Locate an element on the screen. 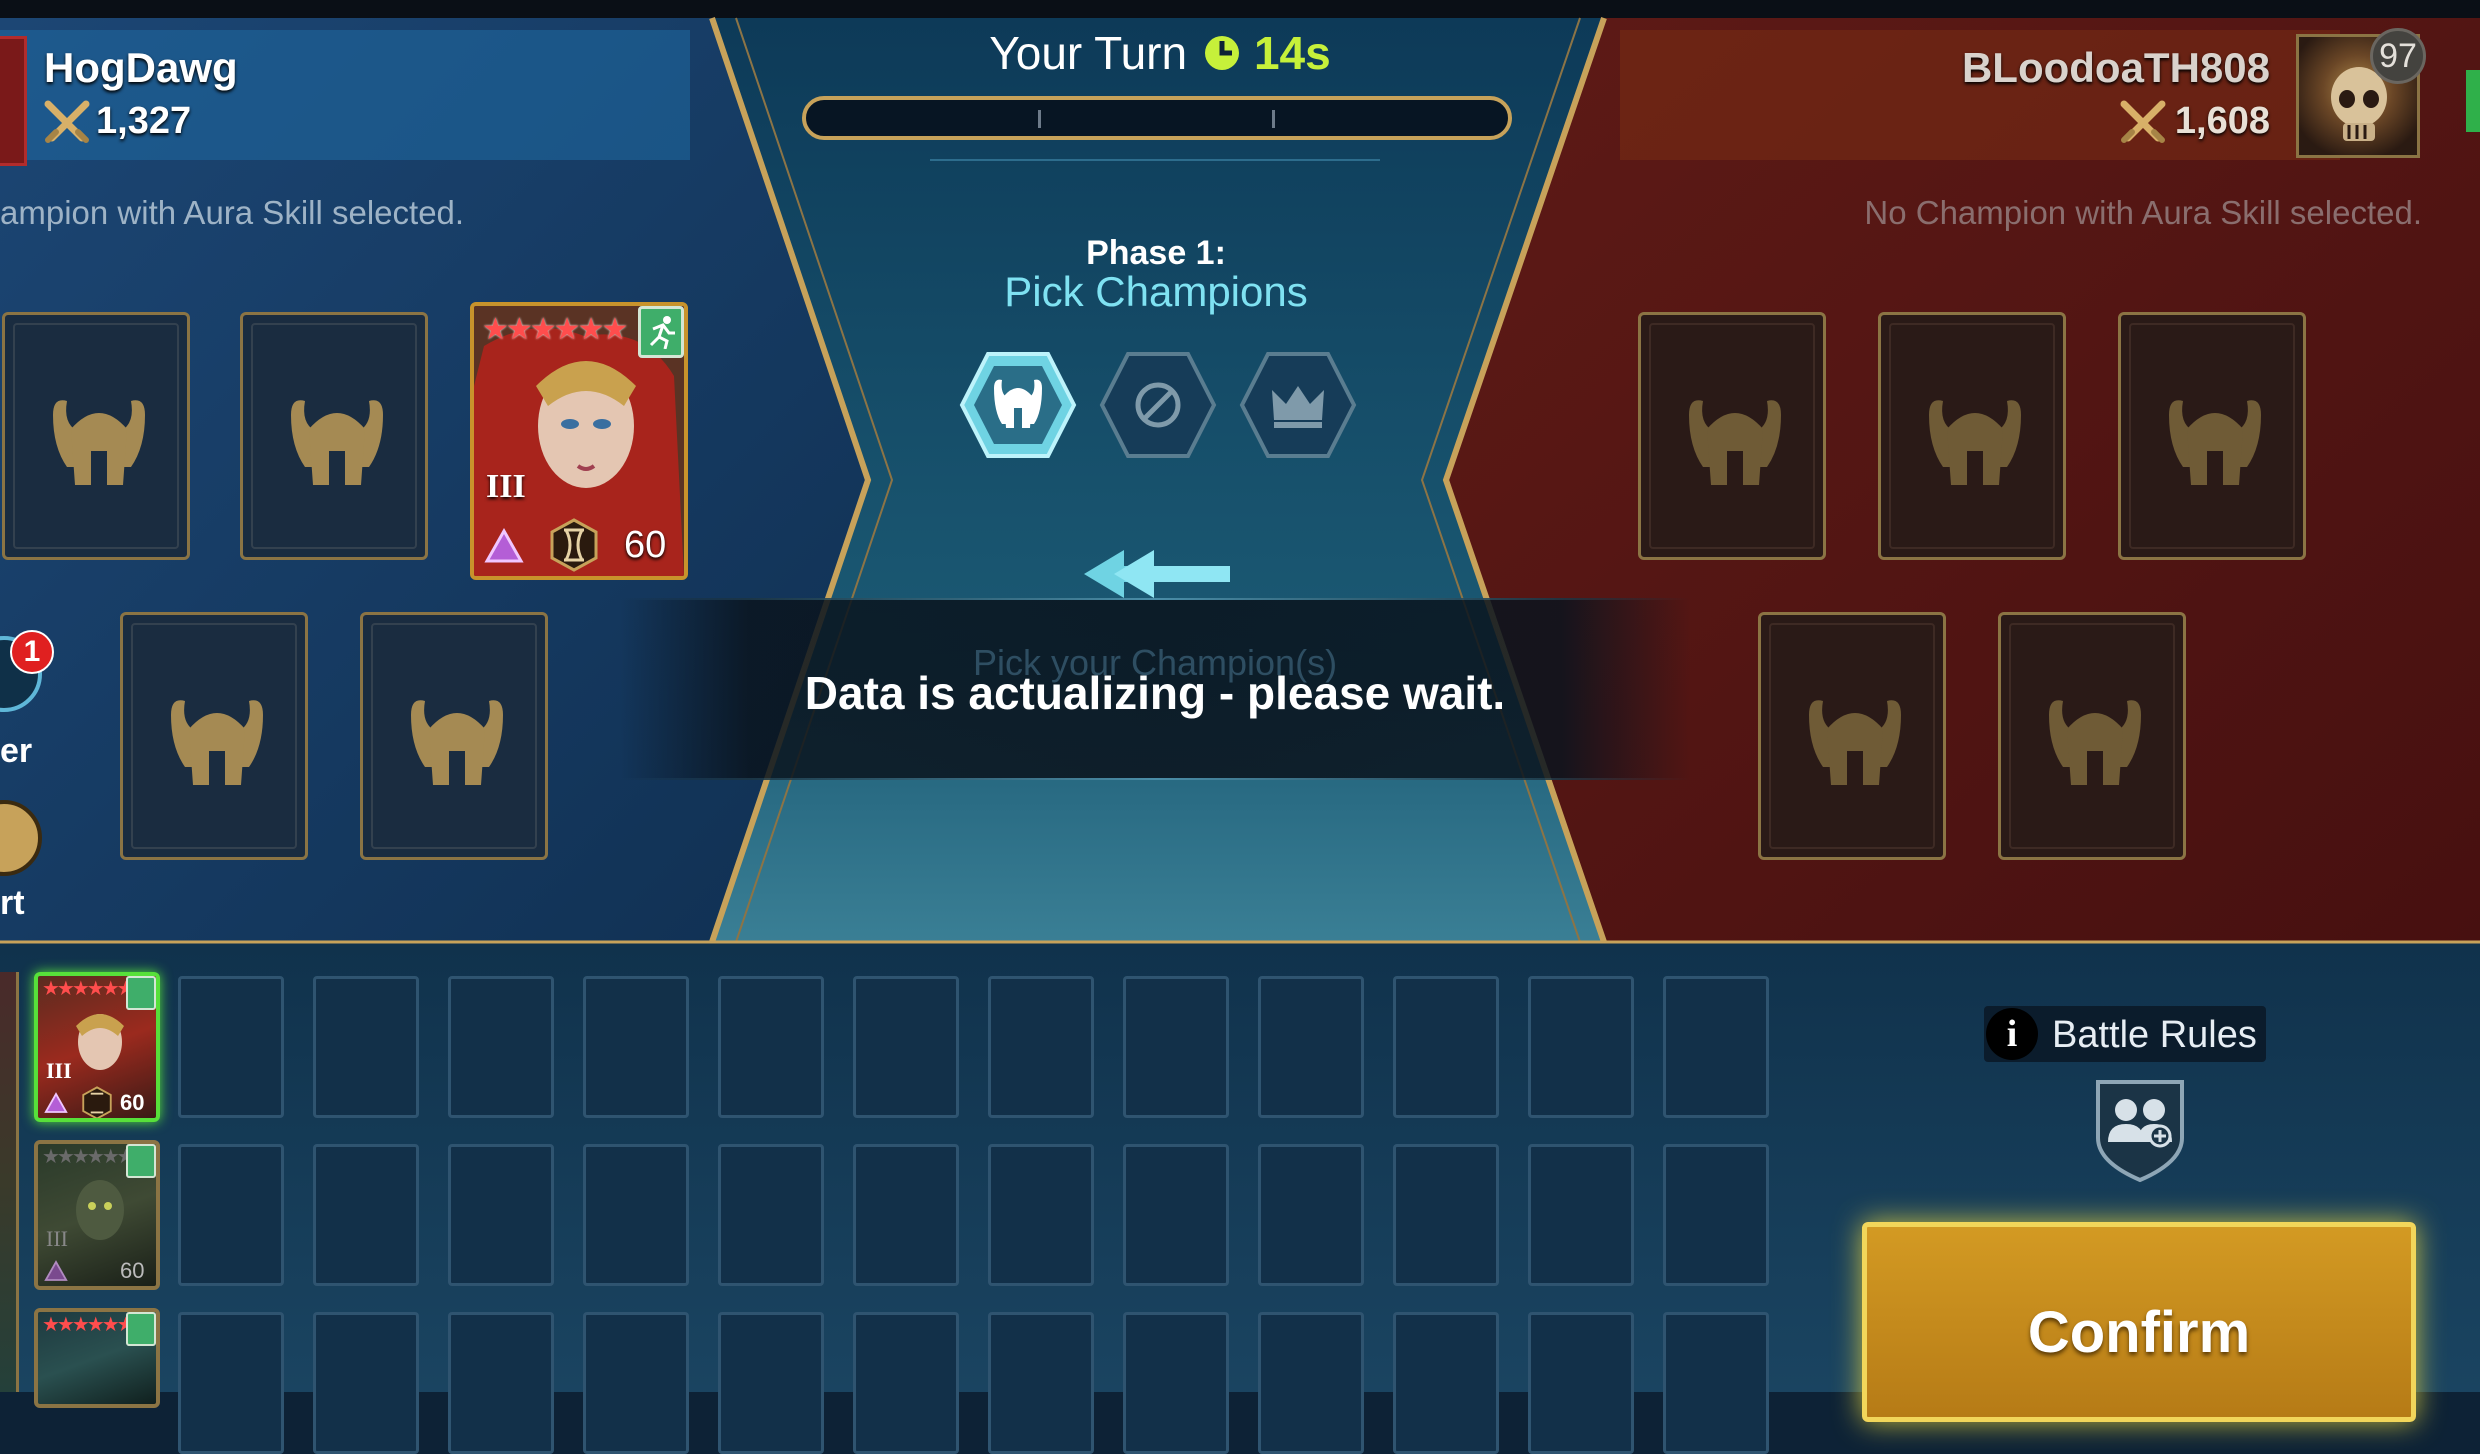 This screenshot has height=1454, width=2480. right-player-name: BLoodoaTH808 is located at coordinates (2115, 67).